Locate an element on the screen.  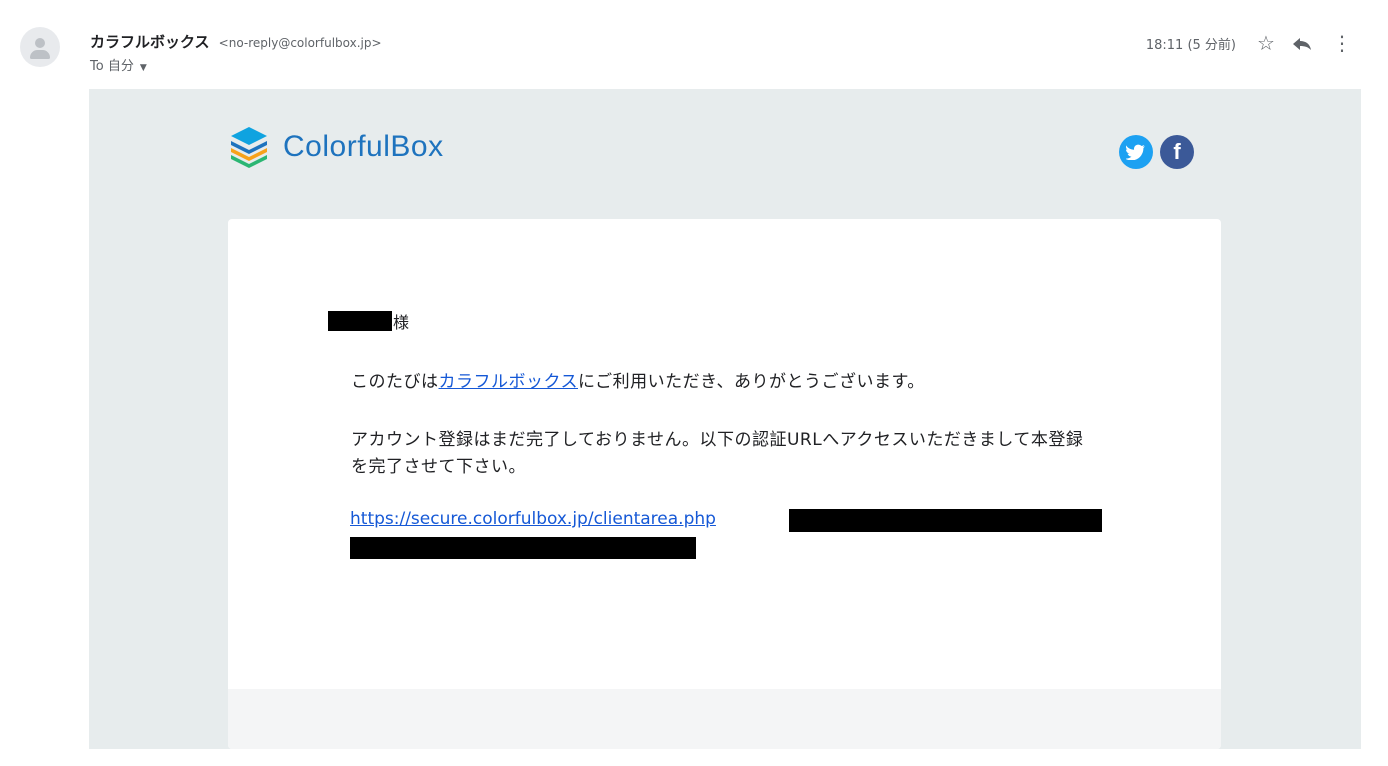
brand-name: ColorfulBox is located at coordinates (363, 146).